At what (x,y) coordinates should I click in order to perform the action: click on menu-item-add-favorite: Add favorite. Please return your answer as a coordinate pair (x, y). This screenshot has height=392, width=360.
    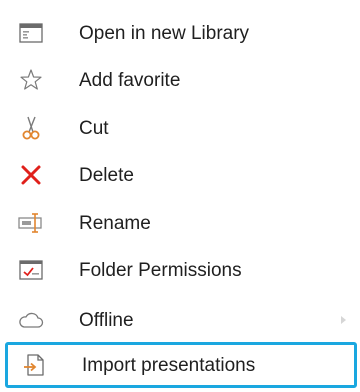
    Looking at the image, I should click on (180, 80).